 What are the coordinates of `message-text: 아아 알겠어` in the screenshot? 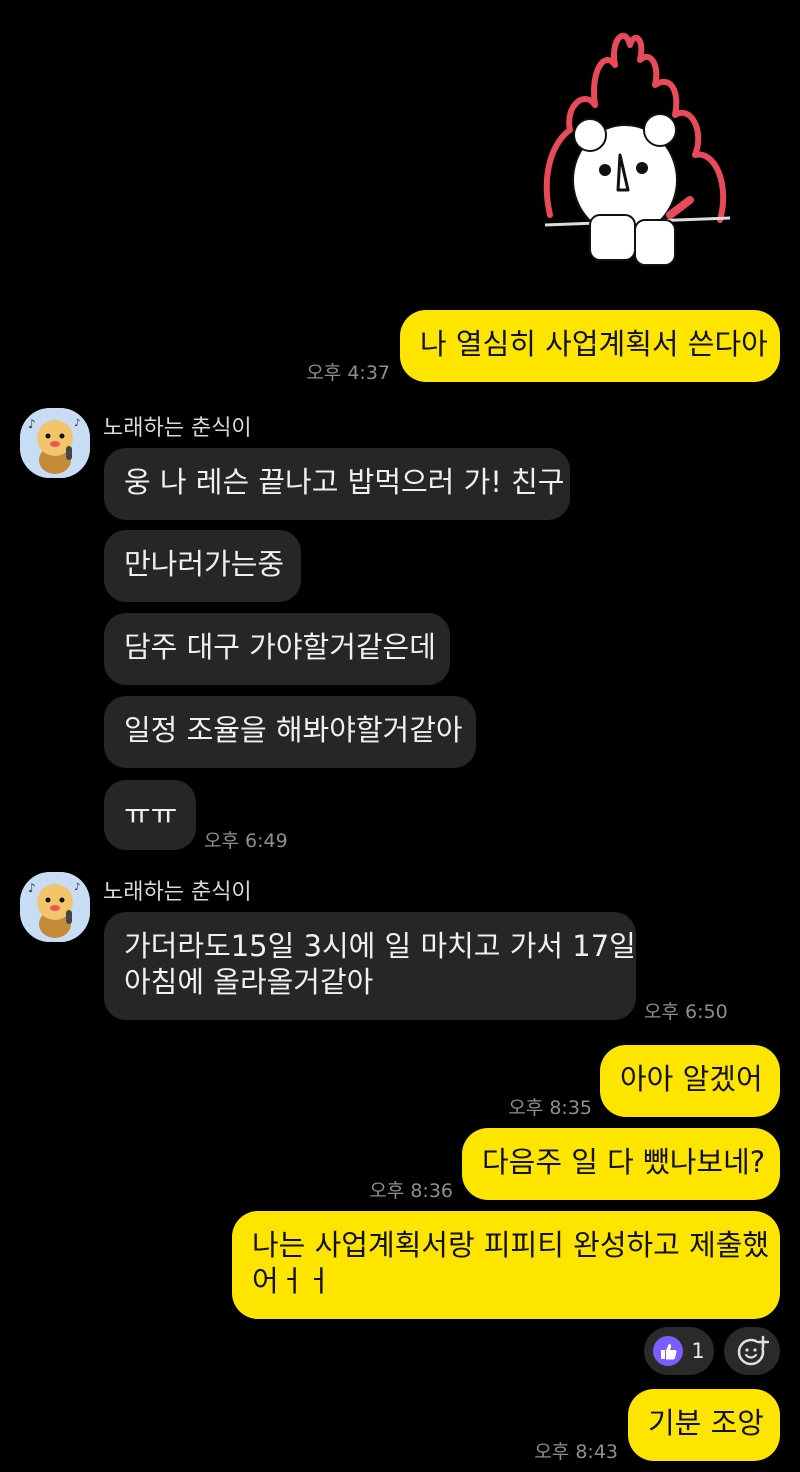 It's located at (691, 1079).